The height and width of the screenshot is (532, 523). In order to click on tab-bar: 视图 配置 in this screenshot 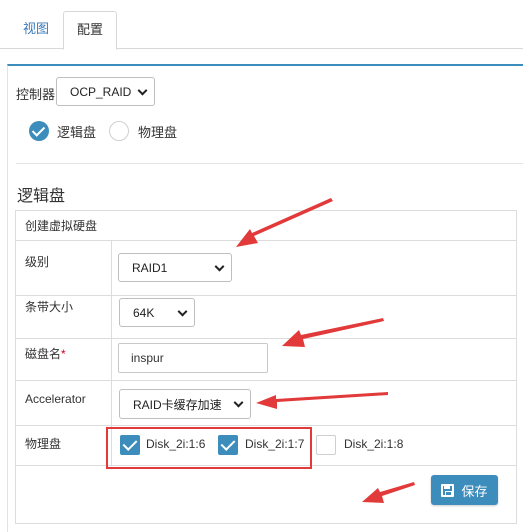, I will do `click(261, 25)`.